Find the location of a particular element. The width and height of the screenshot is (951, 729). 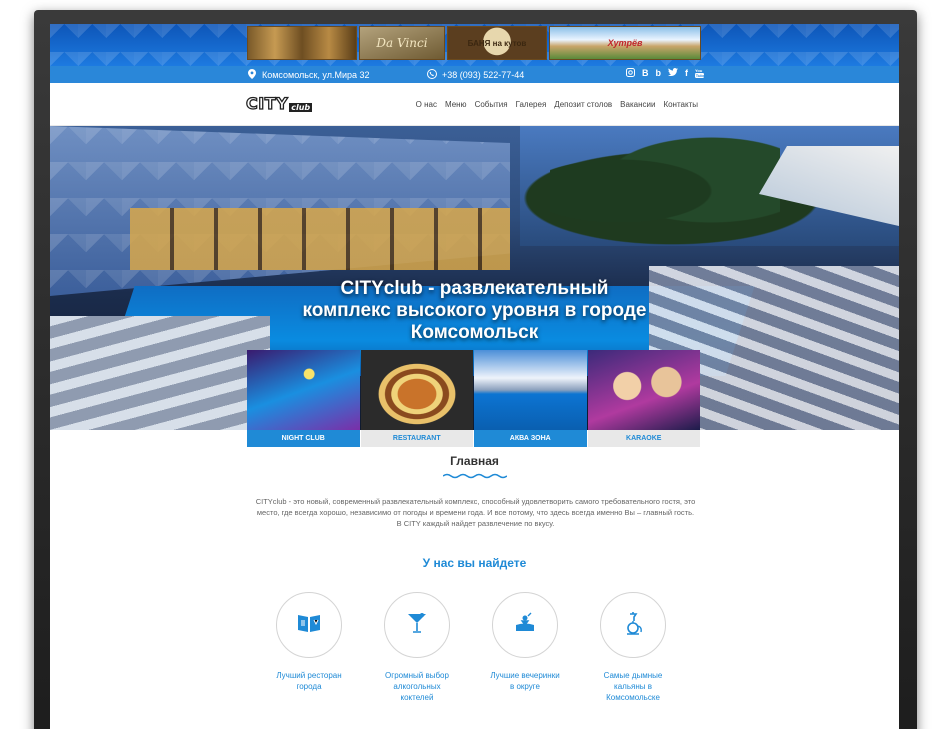

ad-banner-banya: БАНЯ на кутов is located at coordinates (497, 43).